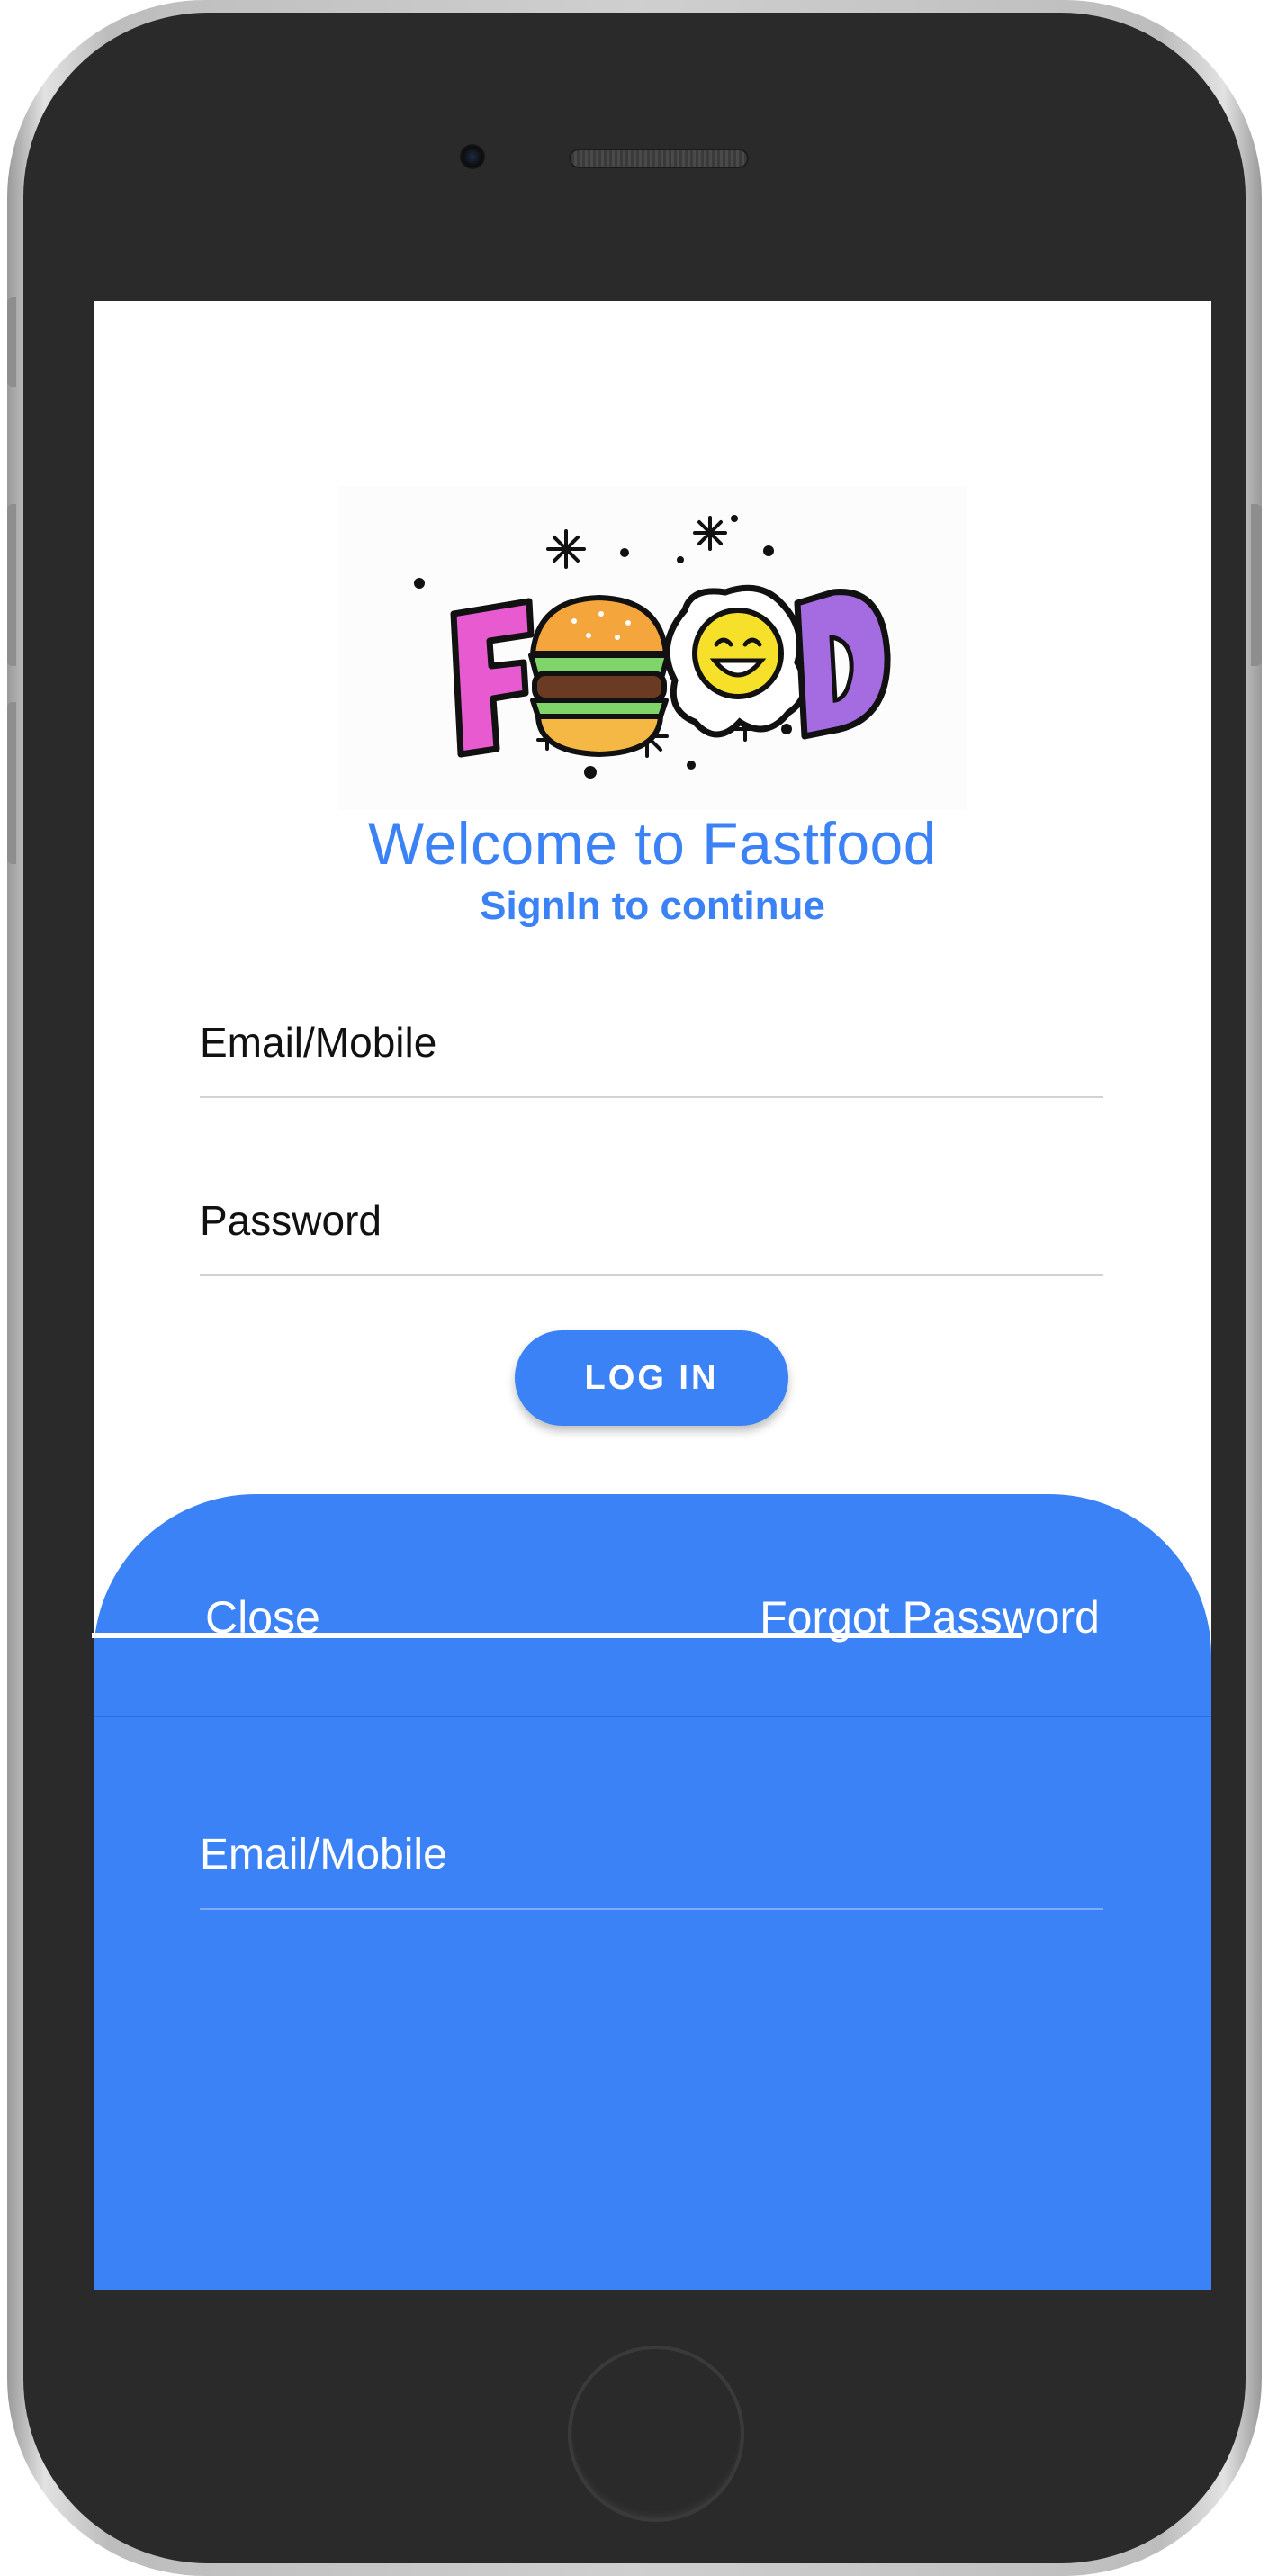  I want to click on volume-down-button, so click(12, 783).